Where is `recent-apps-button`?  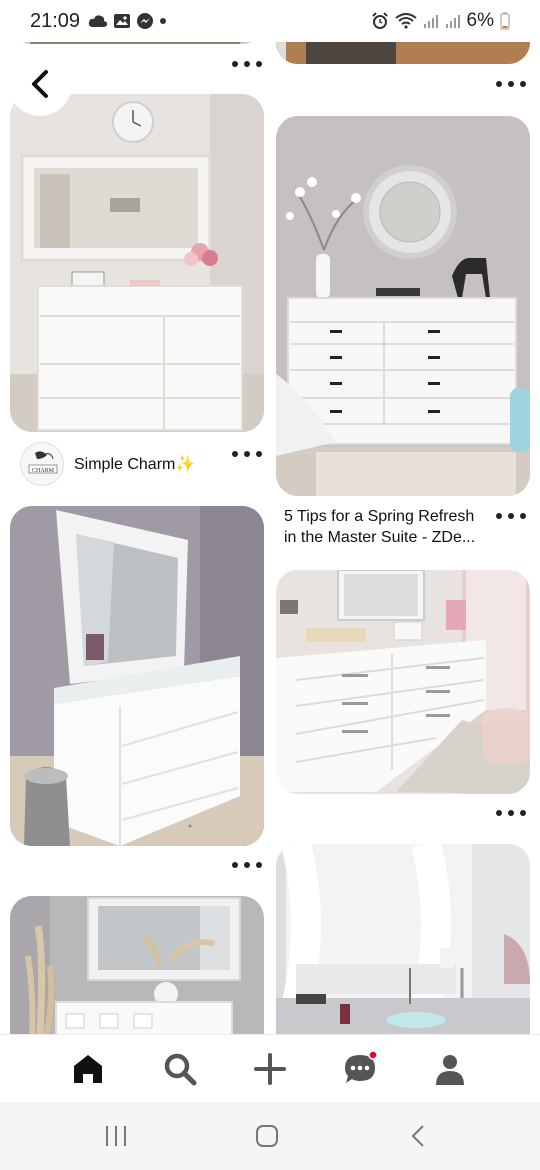
recent-apps-button is located at coordinates (116, 1136).